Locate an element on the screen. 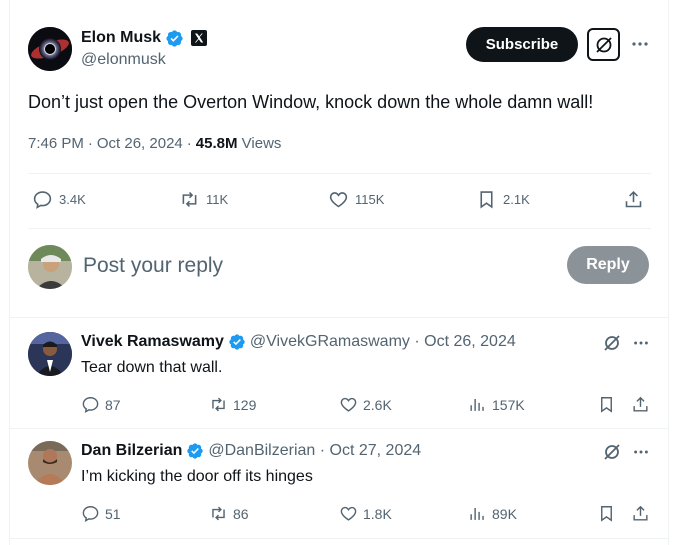  repost-action: 129 is located at coordinates (232, 404).